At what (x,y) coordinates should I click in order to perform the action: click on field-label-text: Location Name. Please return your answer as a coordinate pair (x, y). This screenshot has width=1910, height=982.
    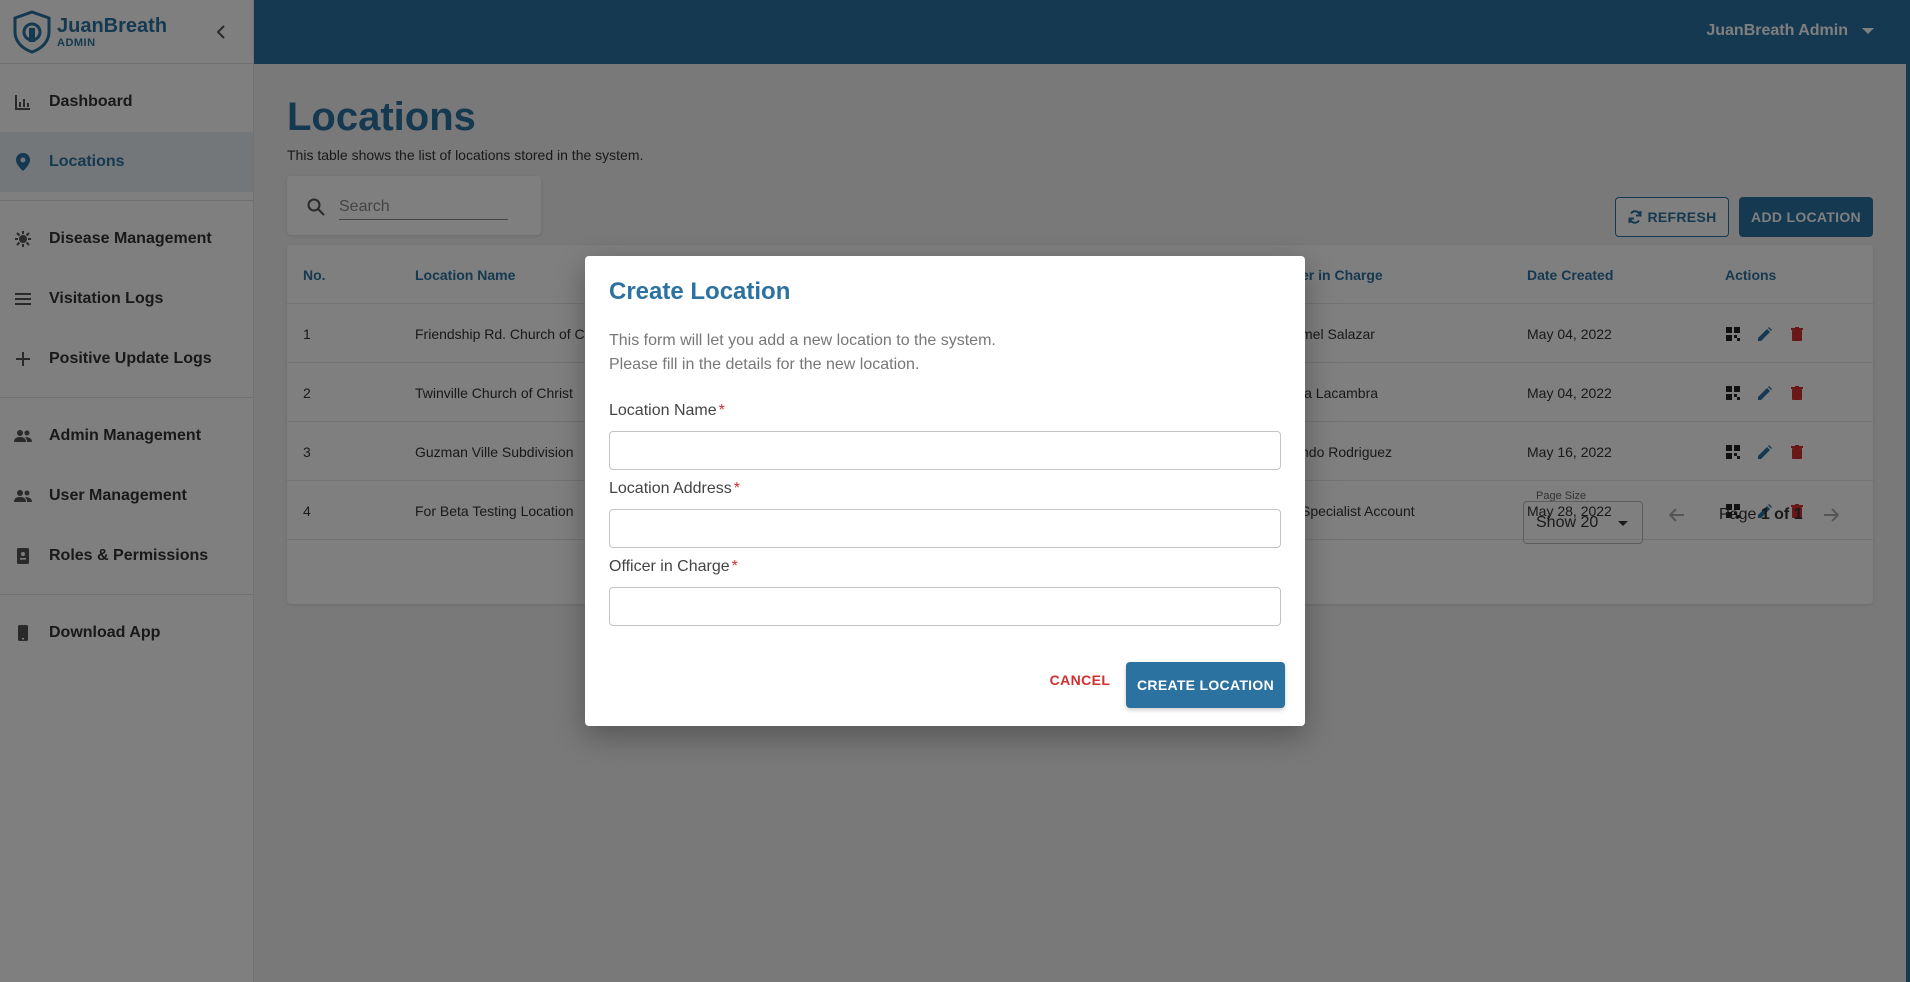
    Looking at the image, I should click on (663, 410).